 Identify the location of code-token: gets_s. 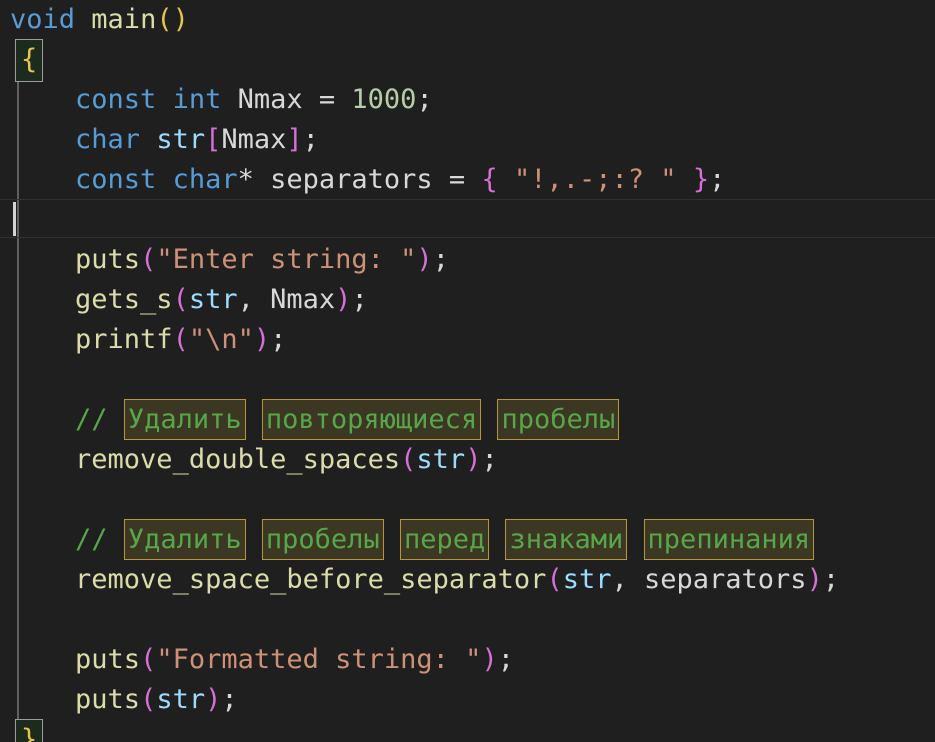
(124, 299).